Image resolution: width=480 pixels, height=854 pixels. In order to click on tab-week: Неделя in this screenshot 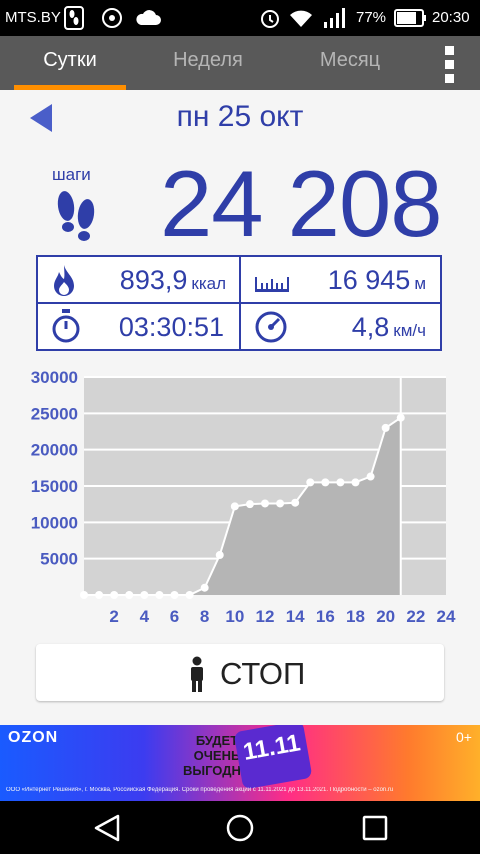, I will do `click(208, 63)`.